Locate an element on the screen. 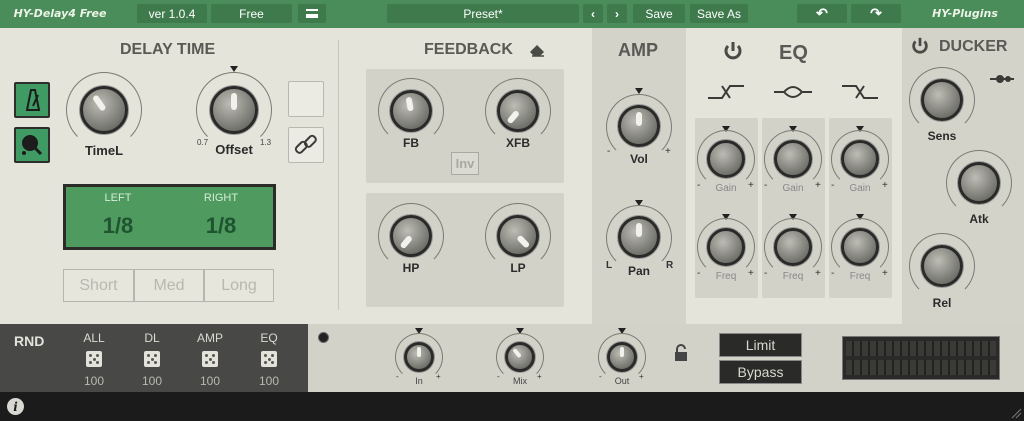  redo-button: ↷ is located at coordinates (876, 13).